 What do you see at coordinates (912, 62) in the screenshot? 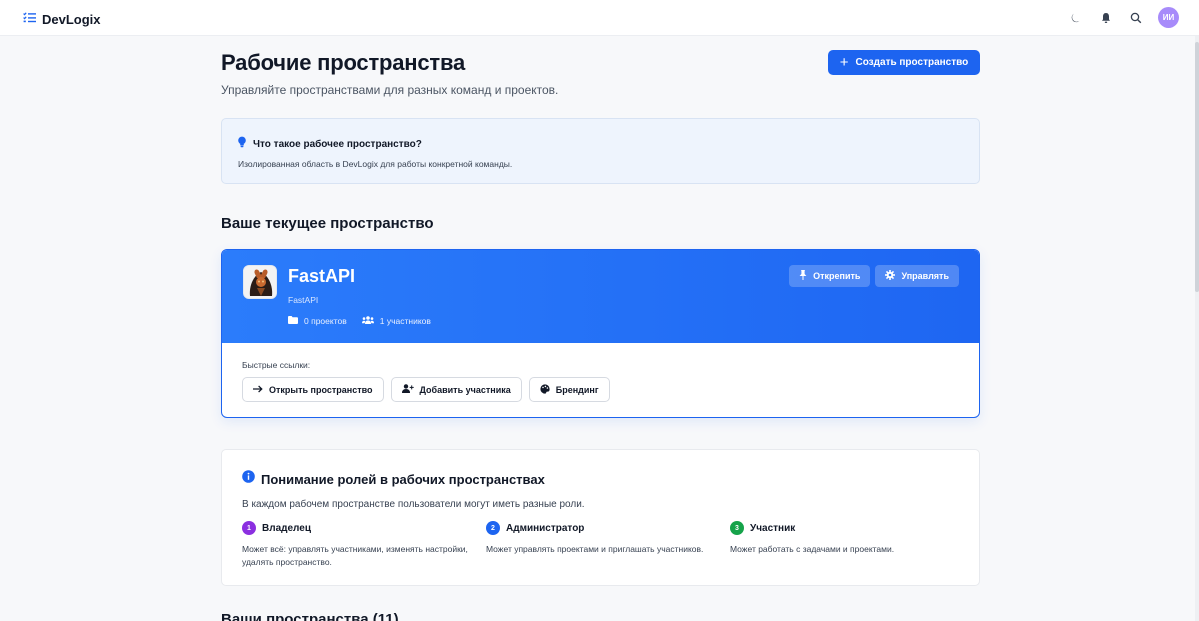
I see `create-workspace-label: Создать пространство` at bounding box center [912, 62].